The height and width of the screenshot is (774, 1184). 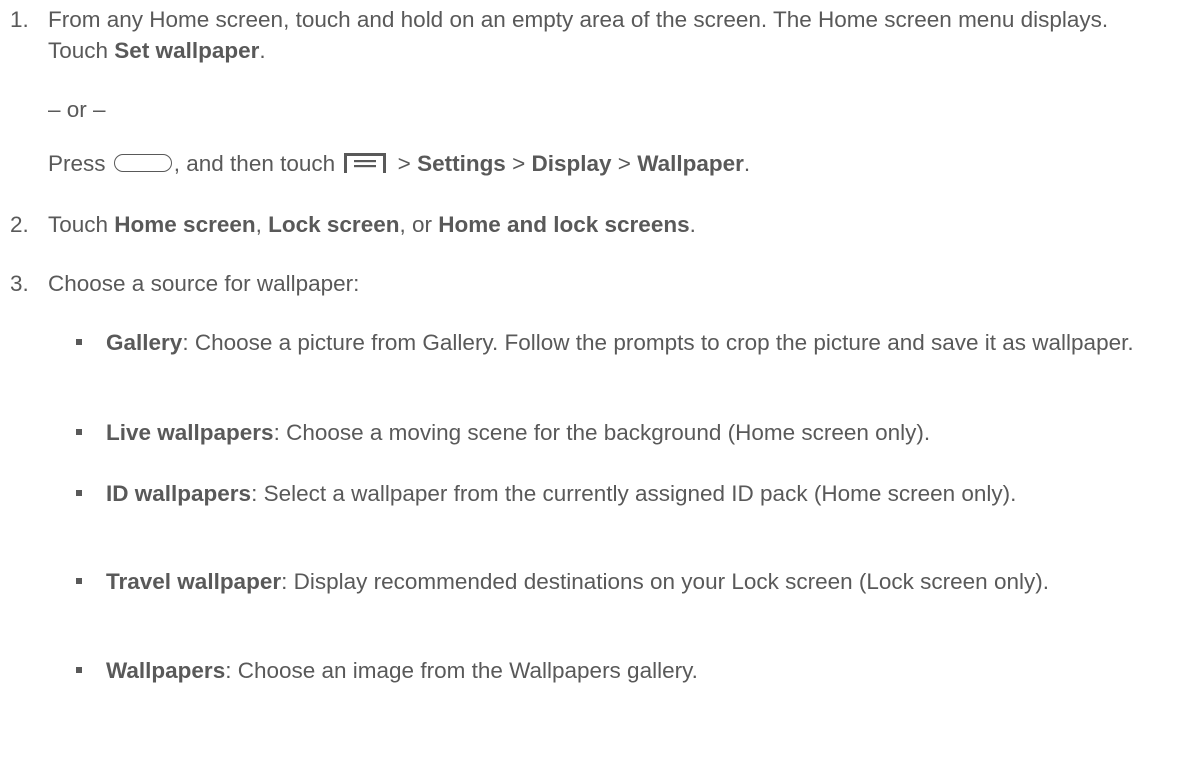 I want to click on lock-screen-label: Lock screen, so click(x=334, y=224).